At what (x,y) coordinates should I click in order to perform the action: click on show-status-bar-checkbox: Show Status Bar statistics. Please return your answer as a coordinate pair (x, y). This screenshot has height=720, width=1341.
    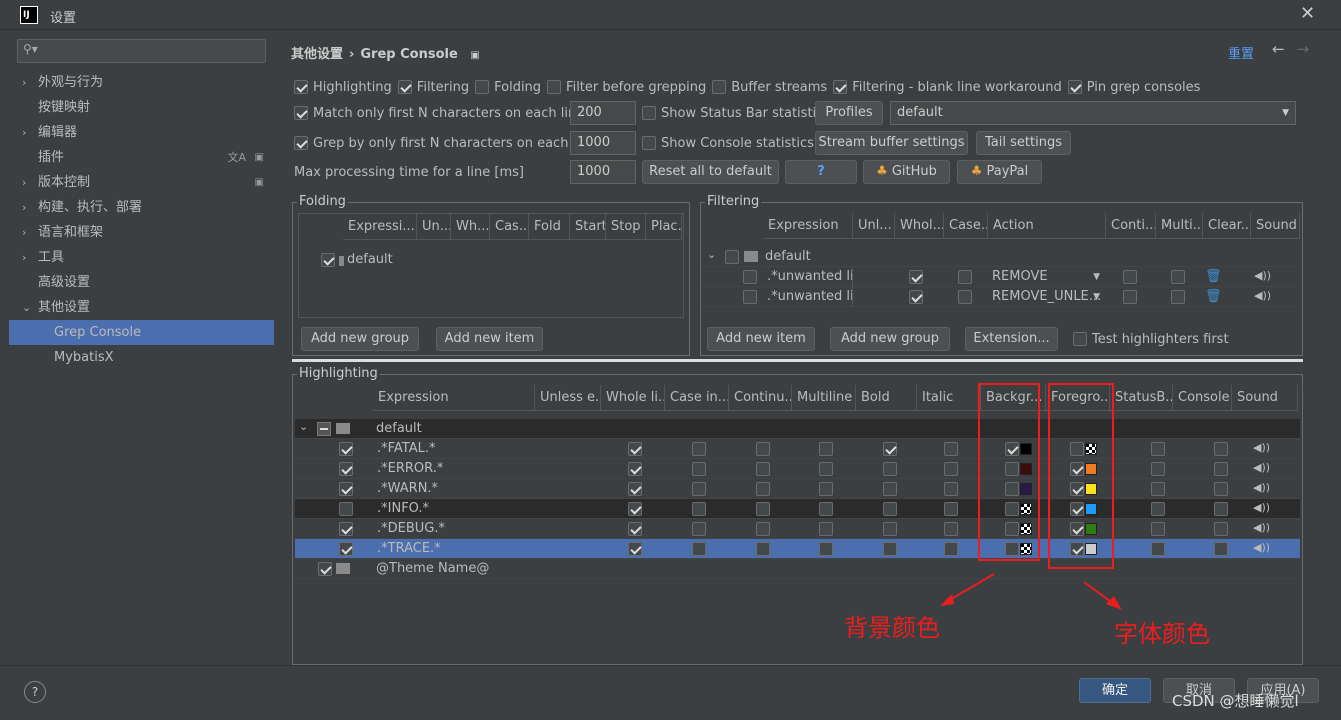
    Looking at the image, I should click on (736, 113).